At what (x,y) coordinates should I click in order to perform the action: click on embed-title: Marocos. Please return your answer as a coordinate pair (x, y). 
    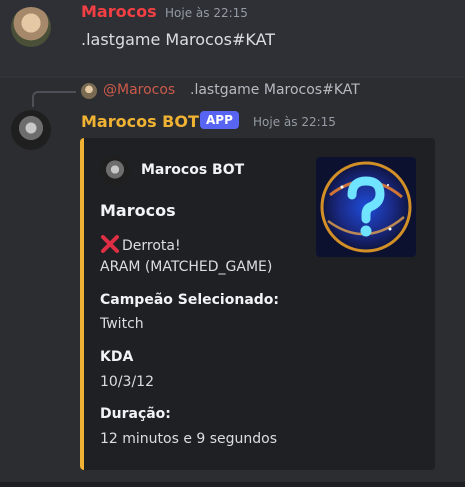
    Looking at the image, I should click on (138, 210).